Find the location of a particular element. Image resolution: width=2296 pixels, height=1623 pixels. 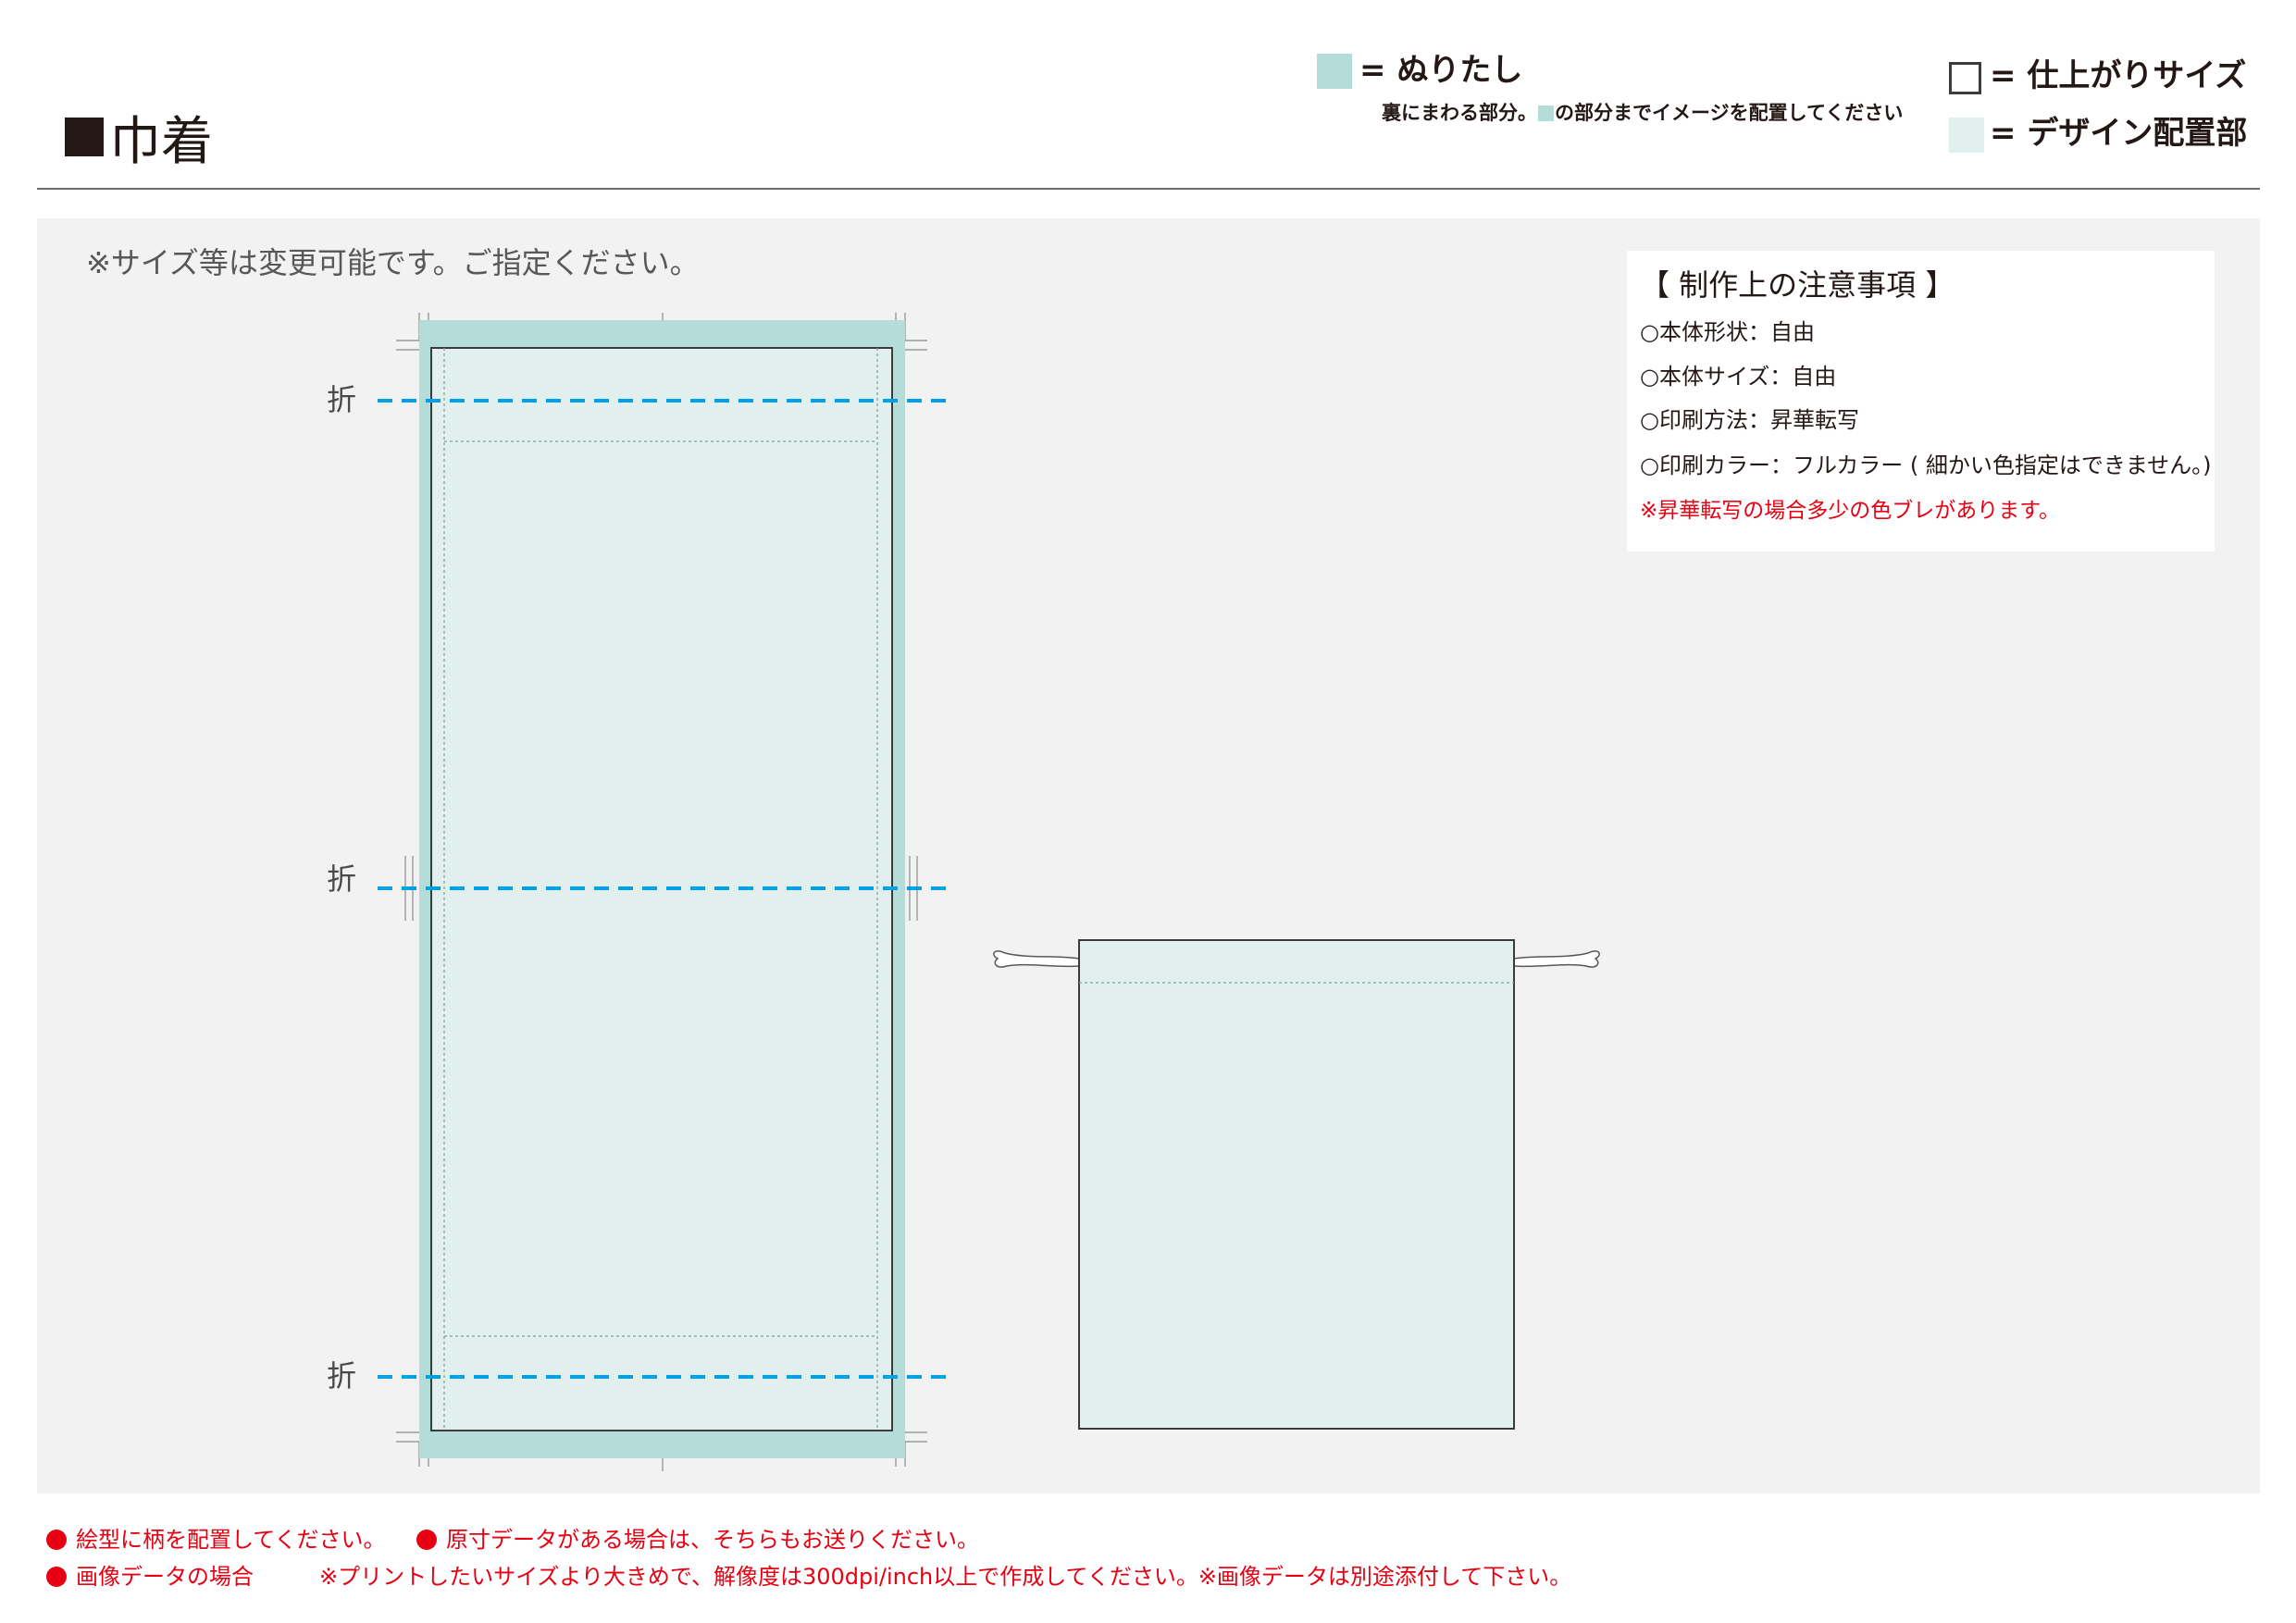

page-title-text: 巾着 is located at coordinates (161, 141).